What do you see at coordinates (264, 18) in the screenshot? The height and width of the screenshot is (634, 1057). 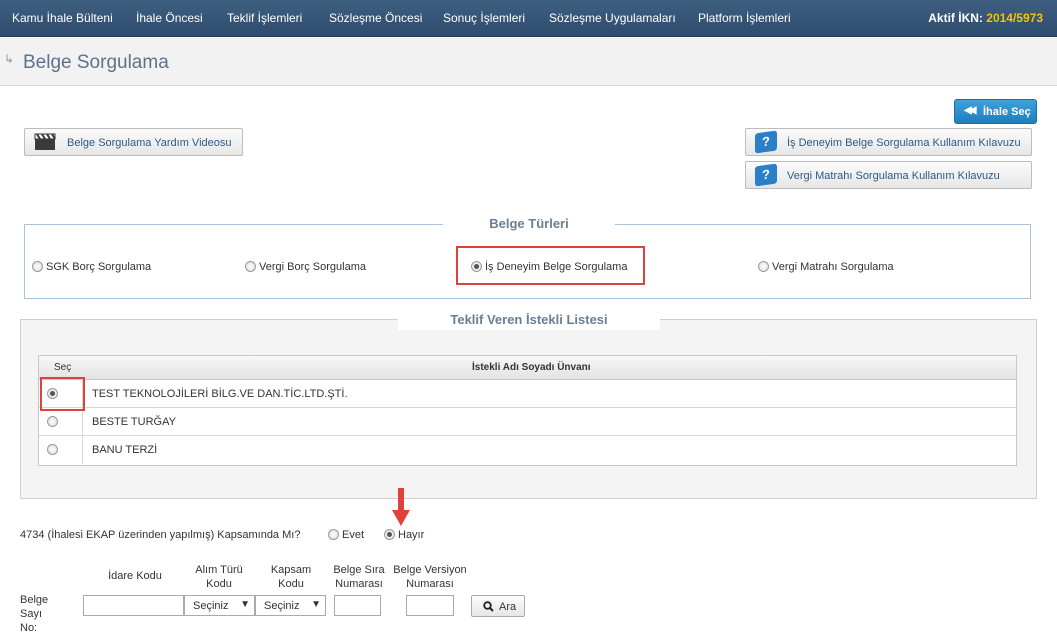 I see `nav-teklif-islemleri: Teklif İşlemleri` at bounding box center [264, 18].